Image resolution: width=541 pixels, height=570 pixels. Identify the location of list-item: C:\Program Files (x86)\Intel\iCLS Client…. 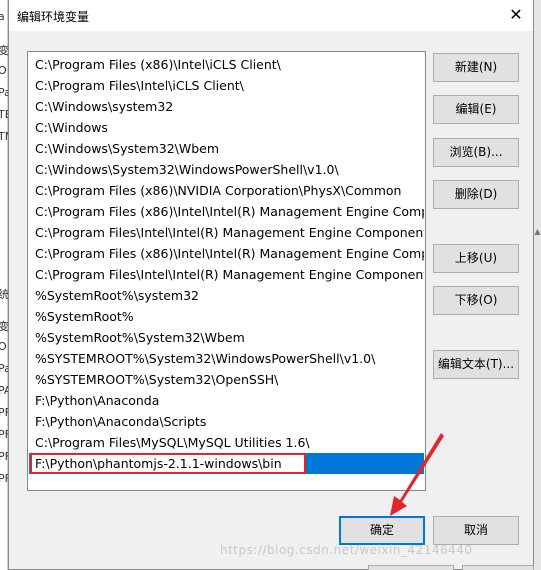
(226, 64).